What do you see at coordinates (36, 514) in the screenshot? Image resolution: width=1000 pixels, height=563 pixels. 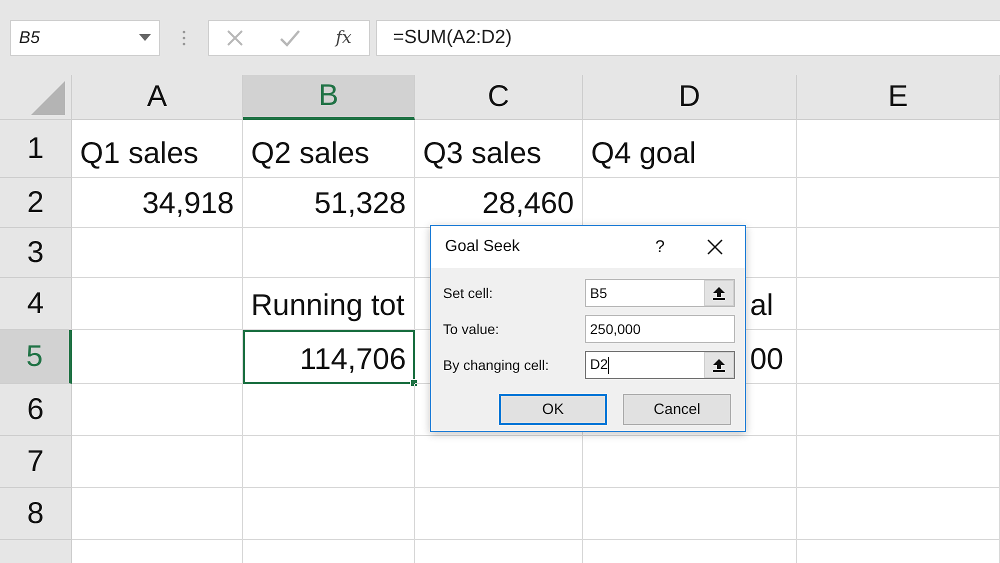 I see `row-header: 8` at bounding box center [36, 514].